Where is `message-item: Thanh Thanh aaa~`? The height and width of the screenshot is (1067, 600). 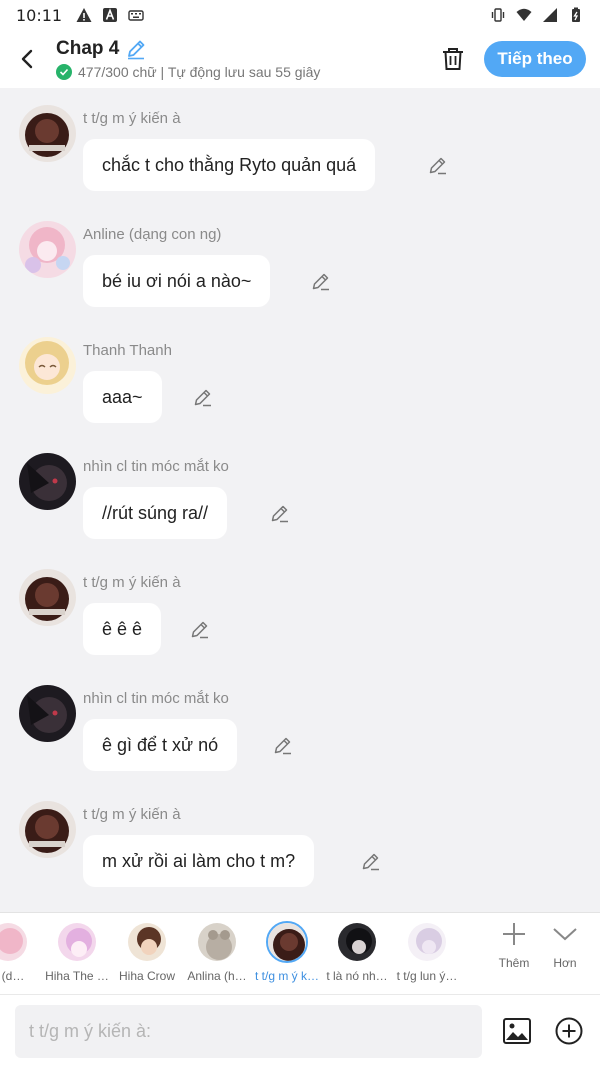
message-item: Thanh Thanh aaa~ is located at coordinates (300, 378).